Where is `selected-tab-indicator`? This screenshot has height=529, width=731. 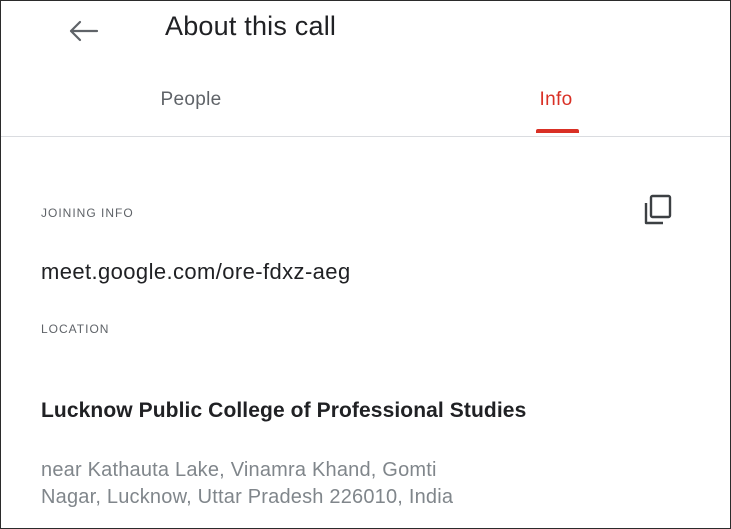
selected-tab-indicator is located at coordinates (557, 131).